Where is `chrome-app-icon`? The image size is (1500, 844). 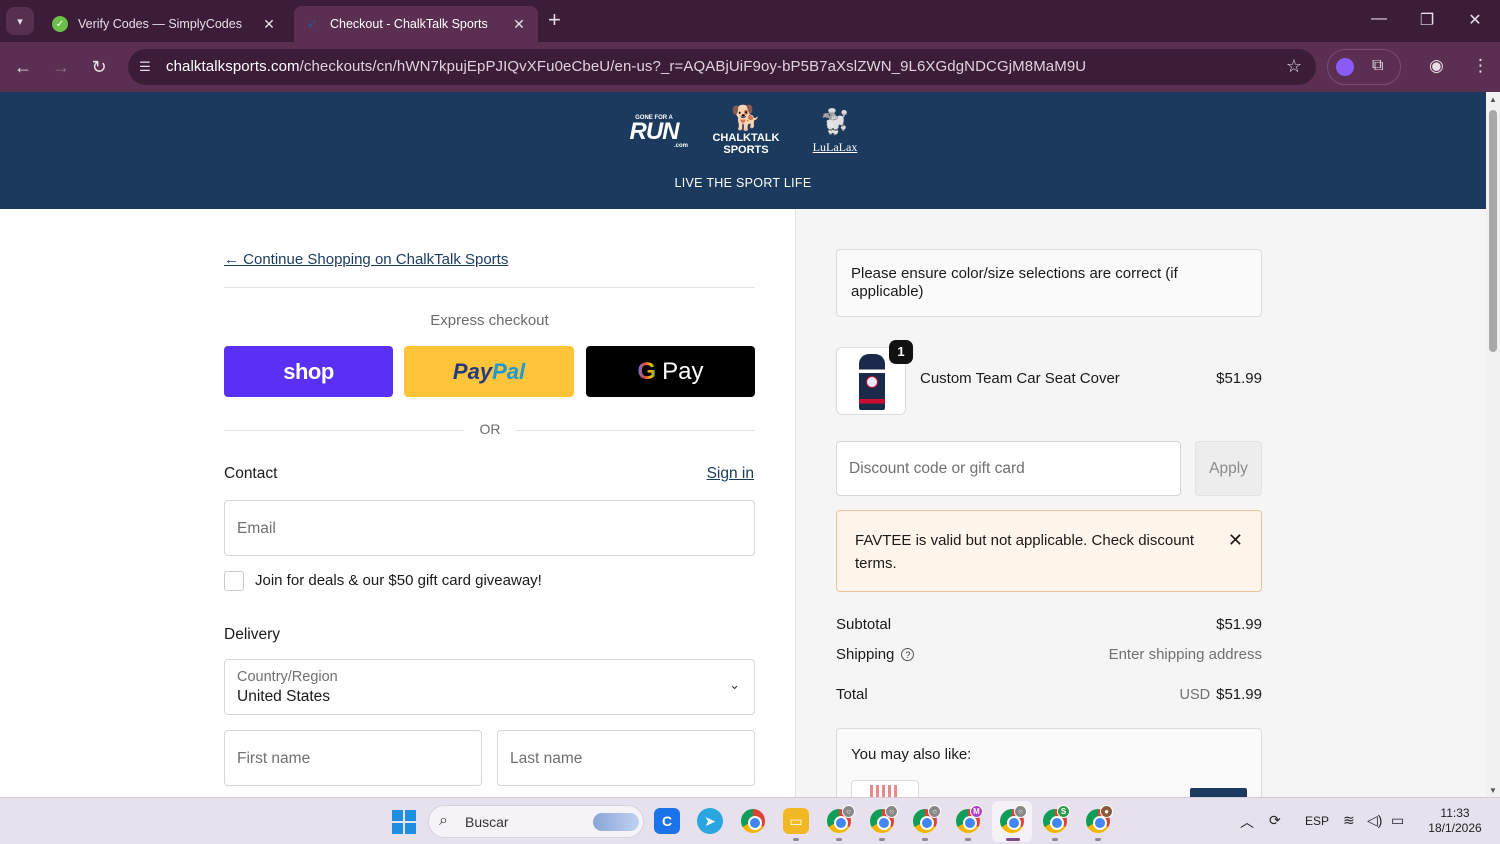 chrome-app-icon is located at coordinates (753, 821).